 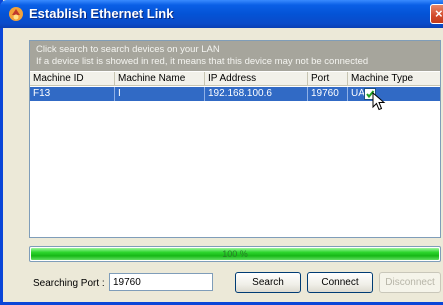 What do you see at coordinates (379, 101) in the screenshot?
I see `mouse-pointer-icon` at bounding box center [379, 101].